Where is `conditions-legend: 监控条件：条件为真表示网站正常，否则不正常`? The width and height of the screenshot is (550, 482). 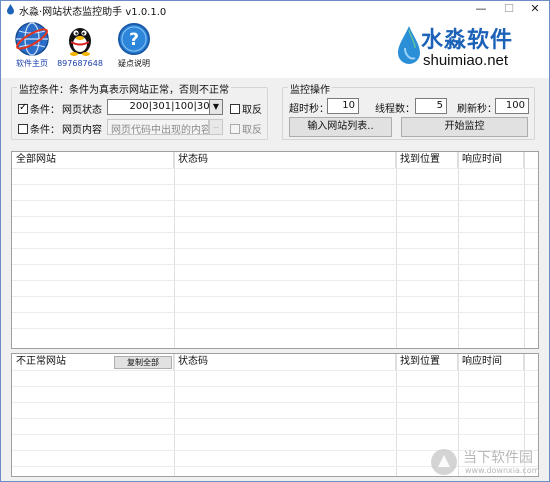
conditions-legend: 监控条件：条件为真表示网站正常，否则不正常 is located at coordinates (124, 88).